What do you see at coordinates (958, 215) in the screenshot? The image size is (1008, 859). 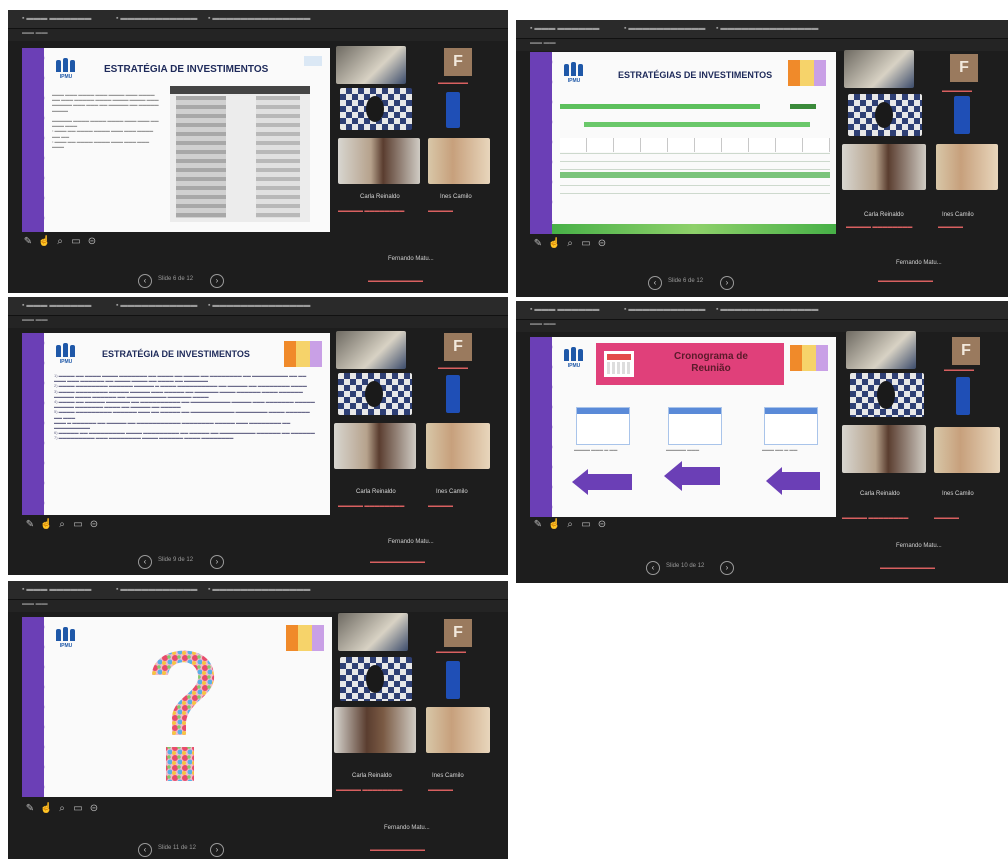 I see `participant-name: Ines Camilo` at bounding box center [958, 215].